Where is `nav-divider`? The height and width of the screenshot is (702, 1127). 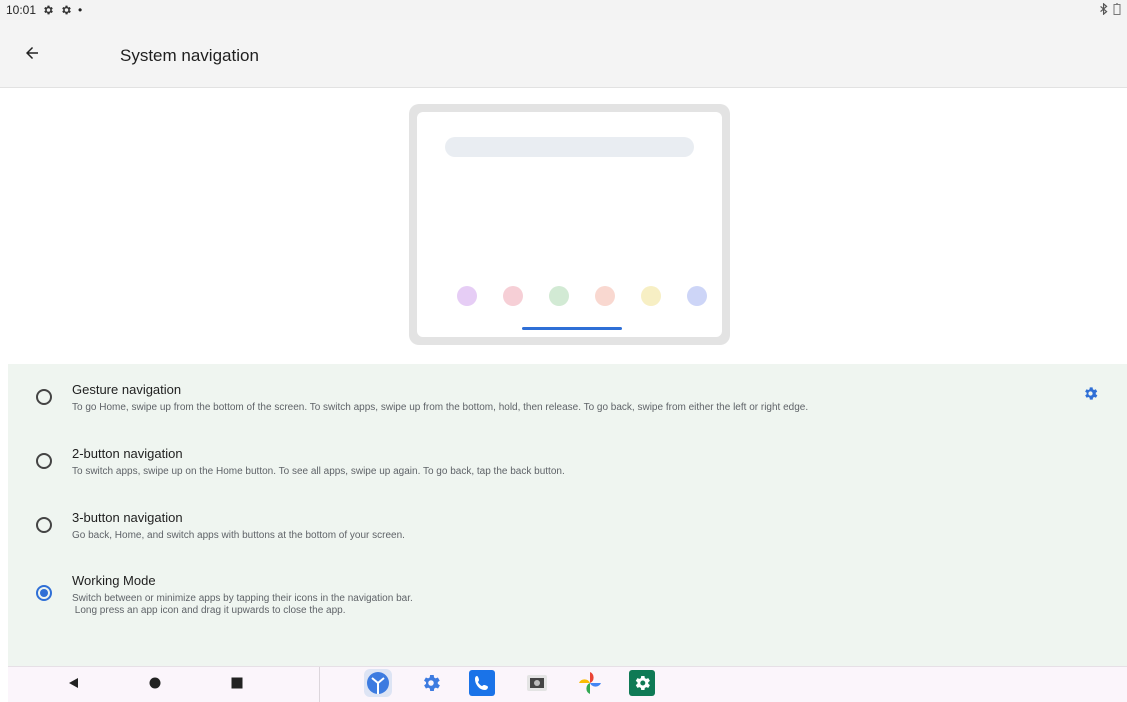 nav-divider is located at coordinates (319, 684).